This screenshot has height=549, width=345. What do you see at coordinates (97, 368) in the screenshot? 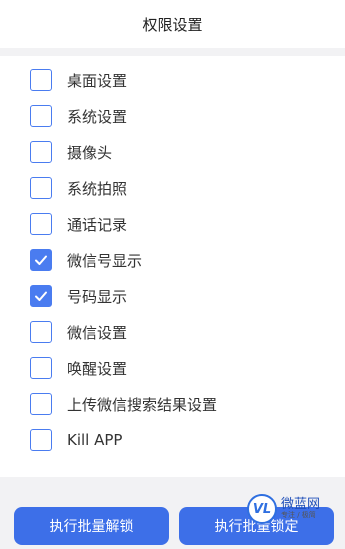
I see `permission-label: 唤醒设置` at bounding box center [97, 368].